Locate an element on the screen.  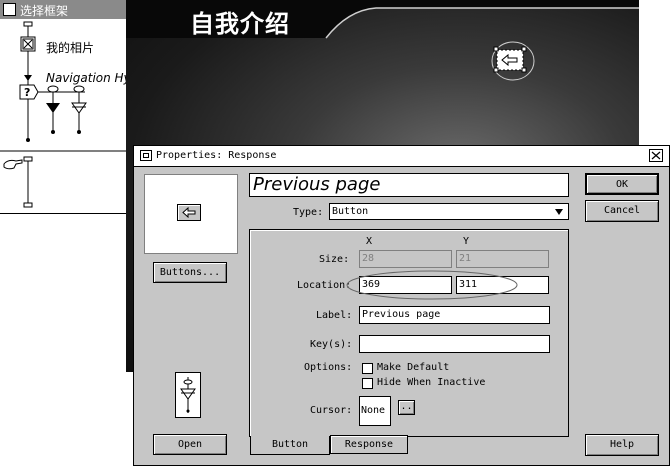
left-arrow-icon is located at coordinates (189, 212).